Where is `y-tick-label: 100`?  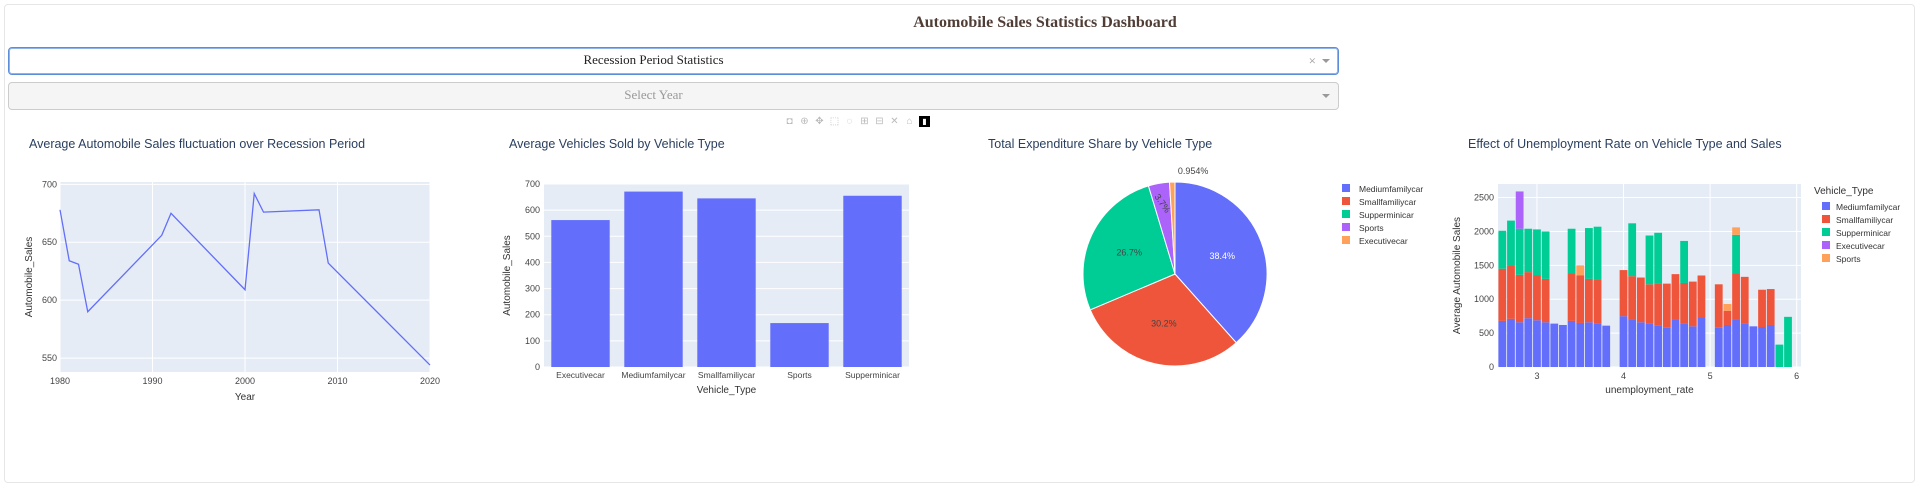
y-tick-label: 100 is located at coordinates (532, 341).